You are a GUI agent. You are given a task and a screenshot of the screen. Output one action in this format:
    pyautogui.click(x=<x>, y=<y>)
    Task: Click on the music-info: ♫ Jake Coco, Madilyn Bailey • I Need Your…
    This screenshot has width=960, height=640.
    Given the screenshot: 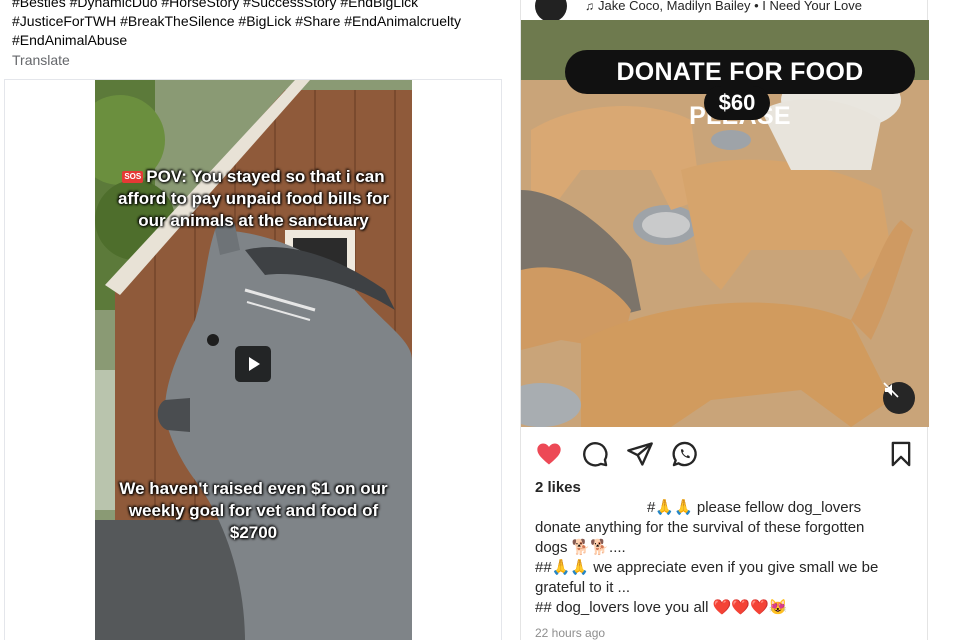 What is the action you would take?
    pyautogui.click(x=723, y=6)
    